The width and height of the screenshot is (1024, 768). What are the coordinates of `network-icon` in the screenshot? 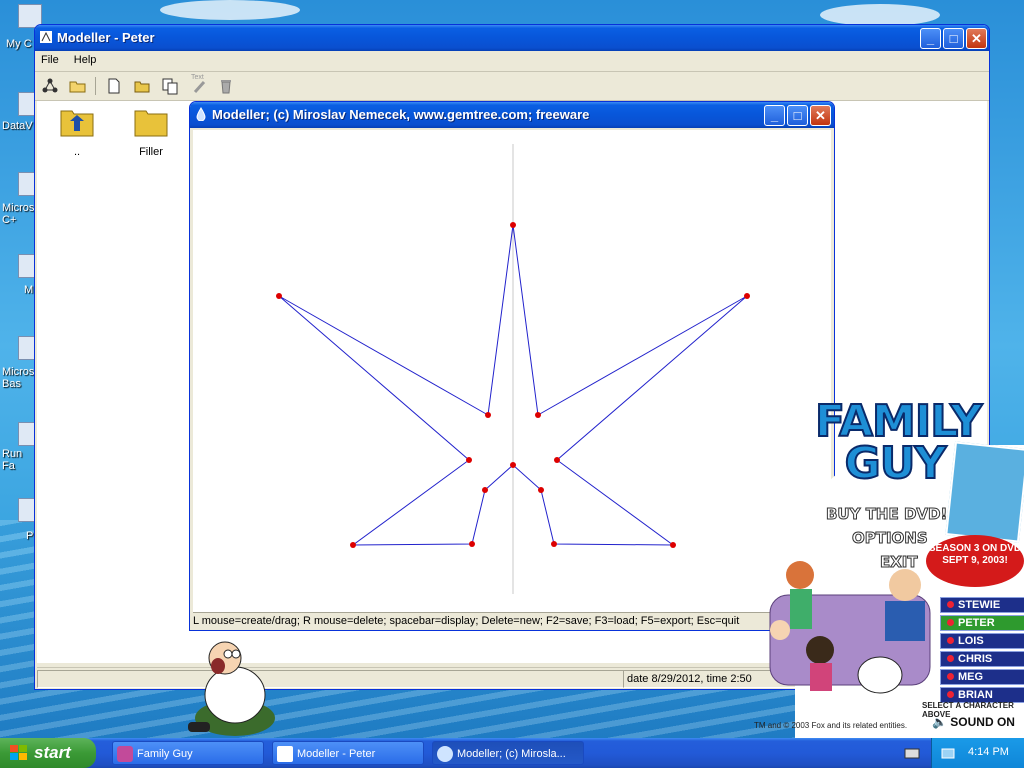 It's located at (50, 86).